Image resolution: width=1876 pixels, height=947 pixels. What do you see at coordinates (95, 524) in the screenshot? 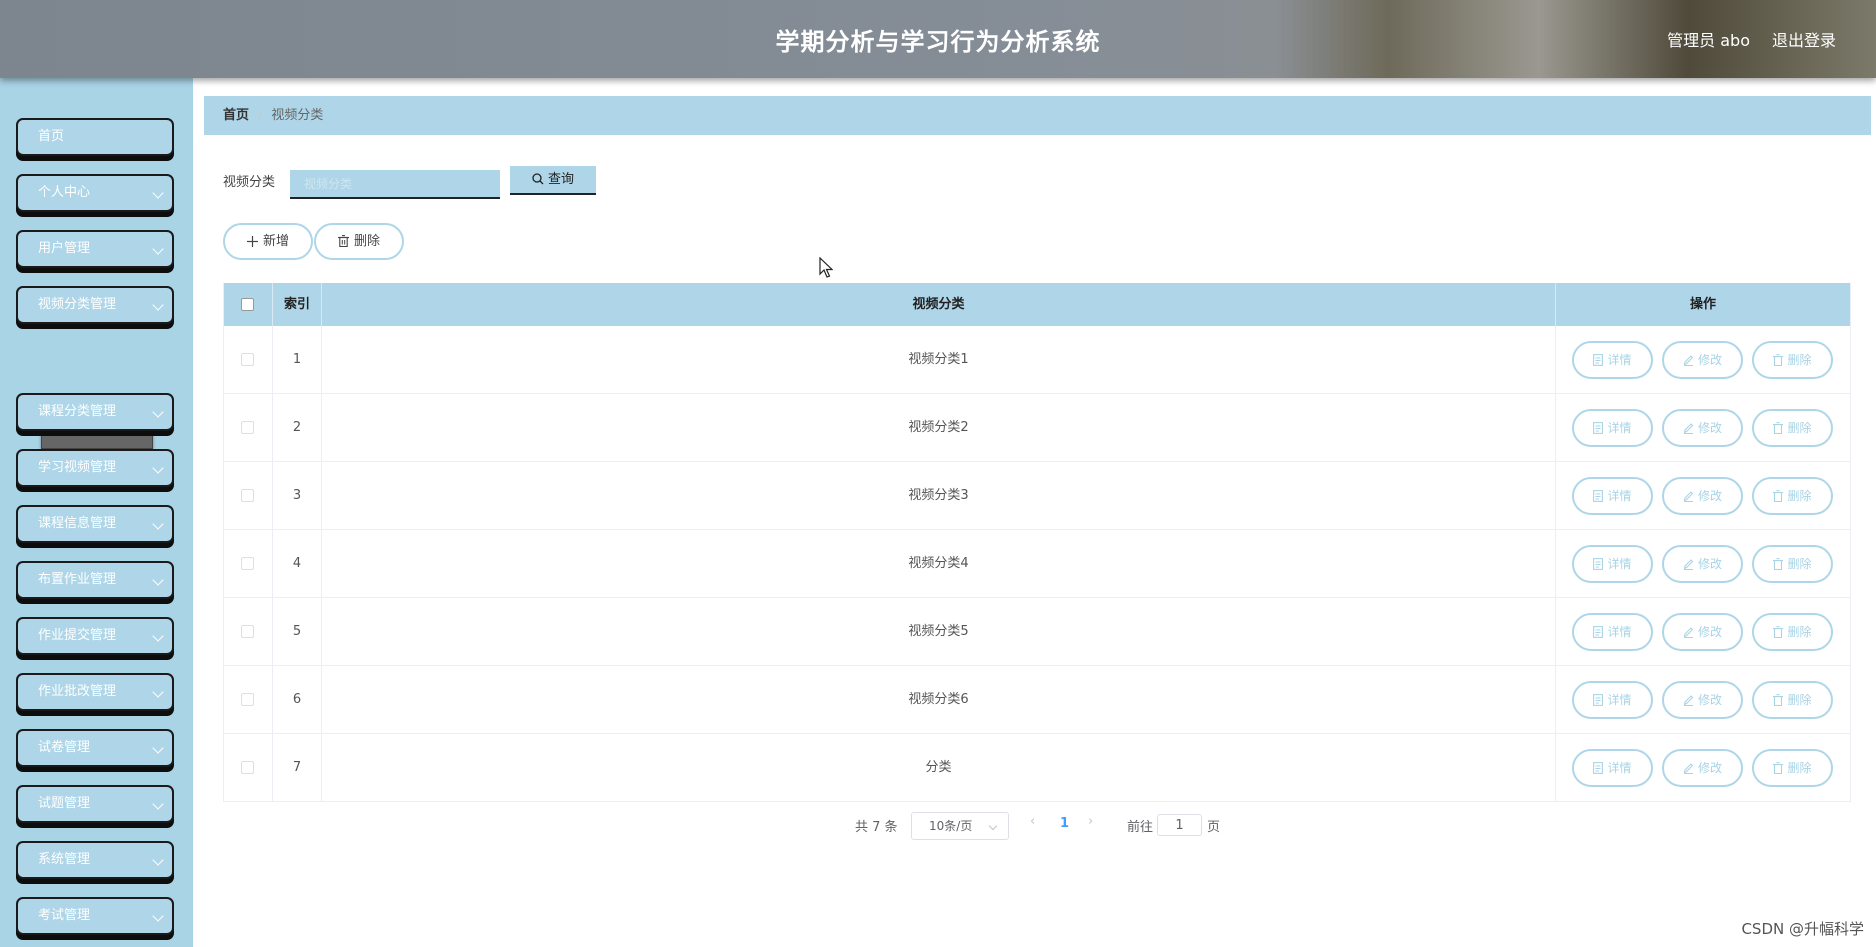
I see `sidebar-item-course-info-management: 课程信息管理` at bounding box center [95, 524].